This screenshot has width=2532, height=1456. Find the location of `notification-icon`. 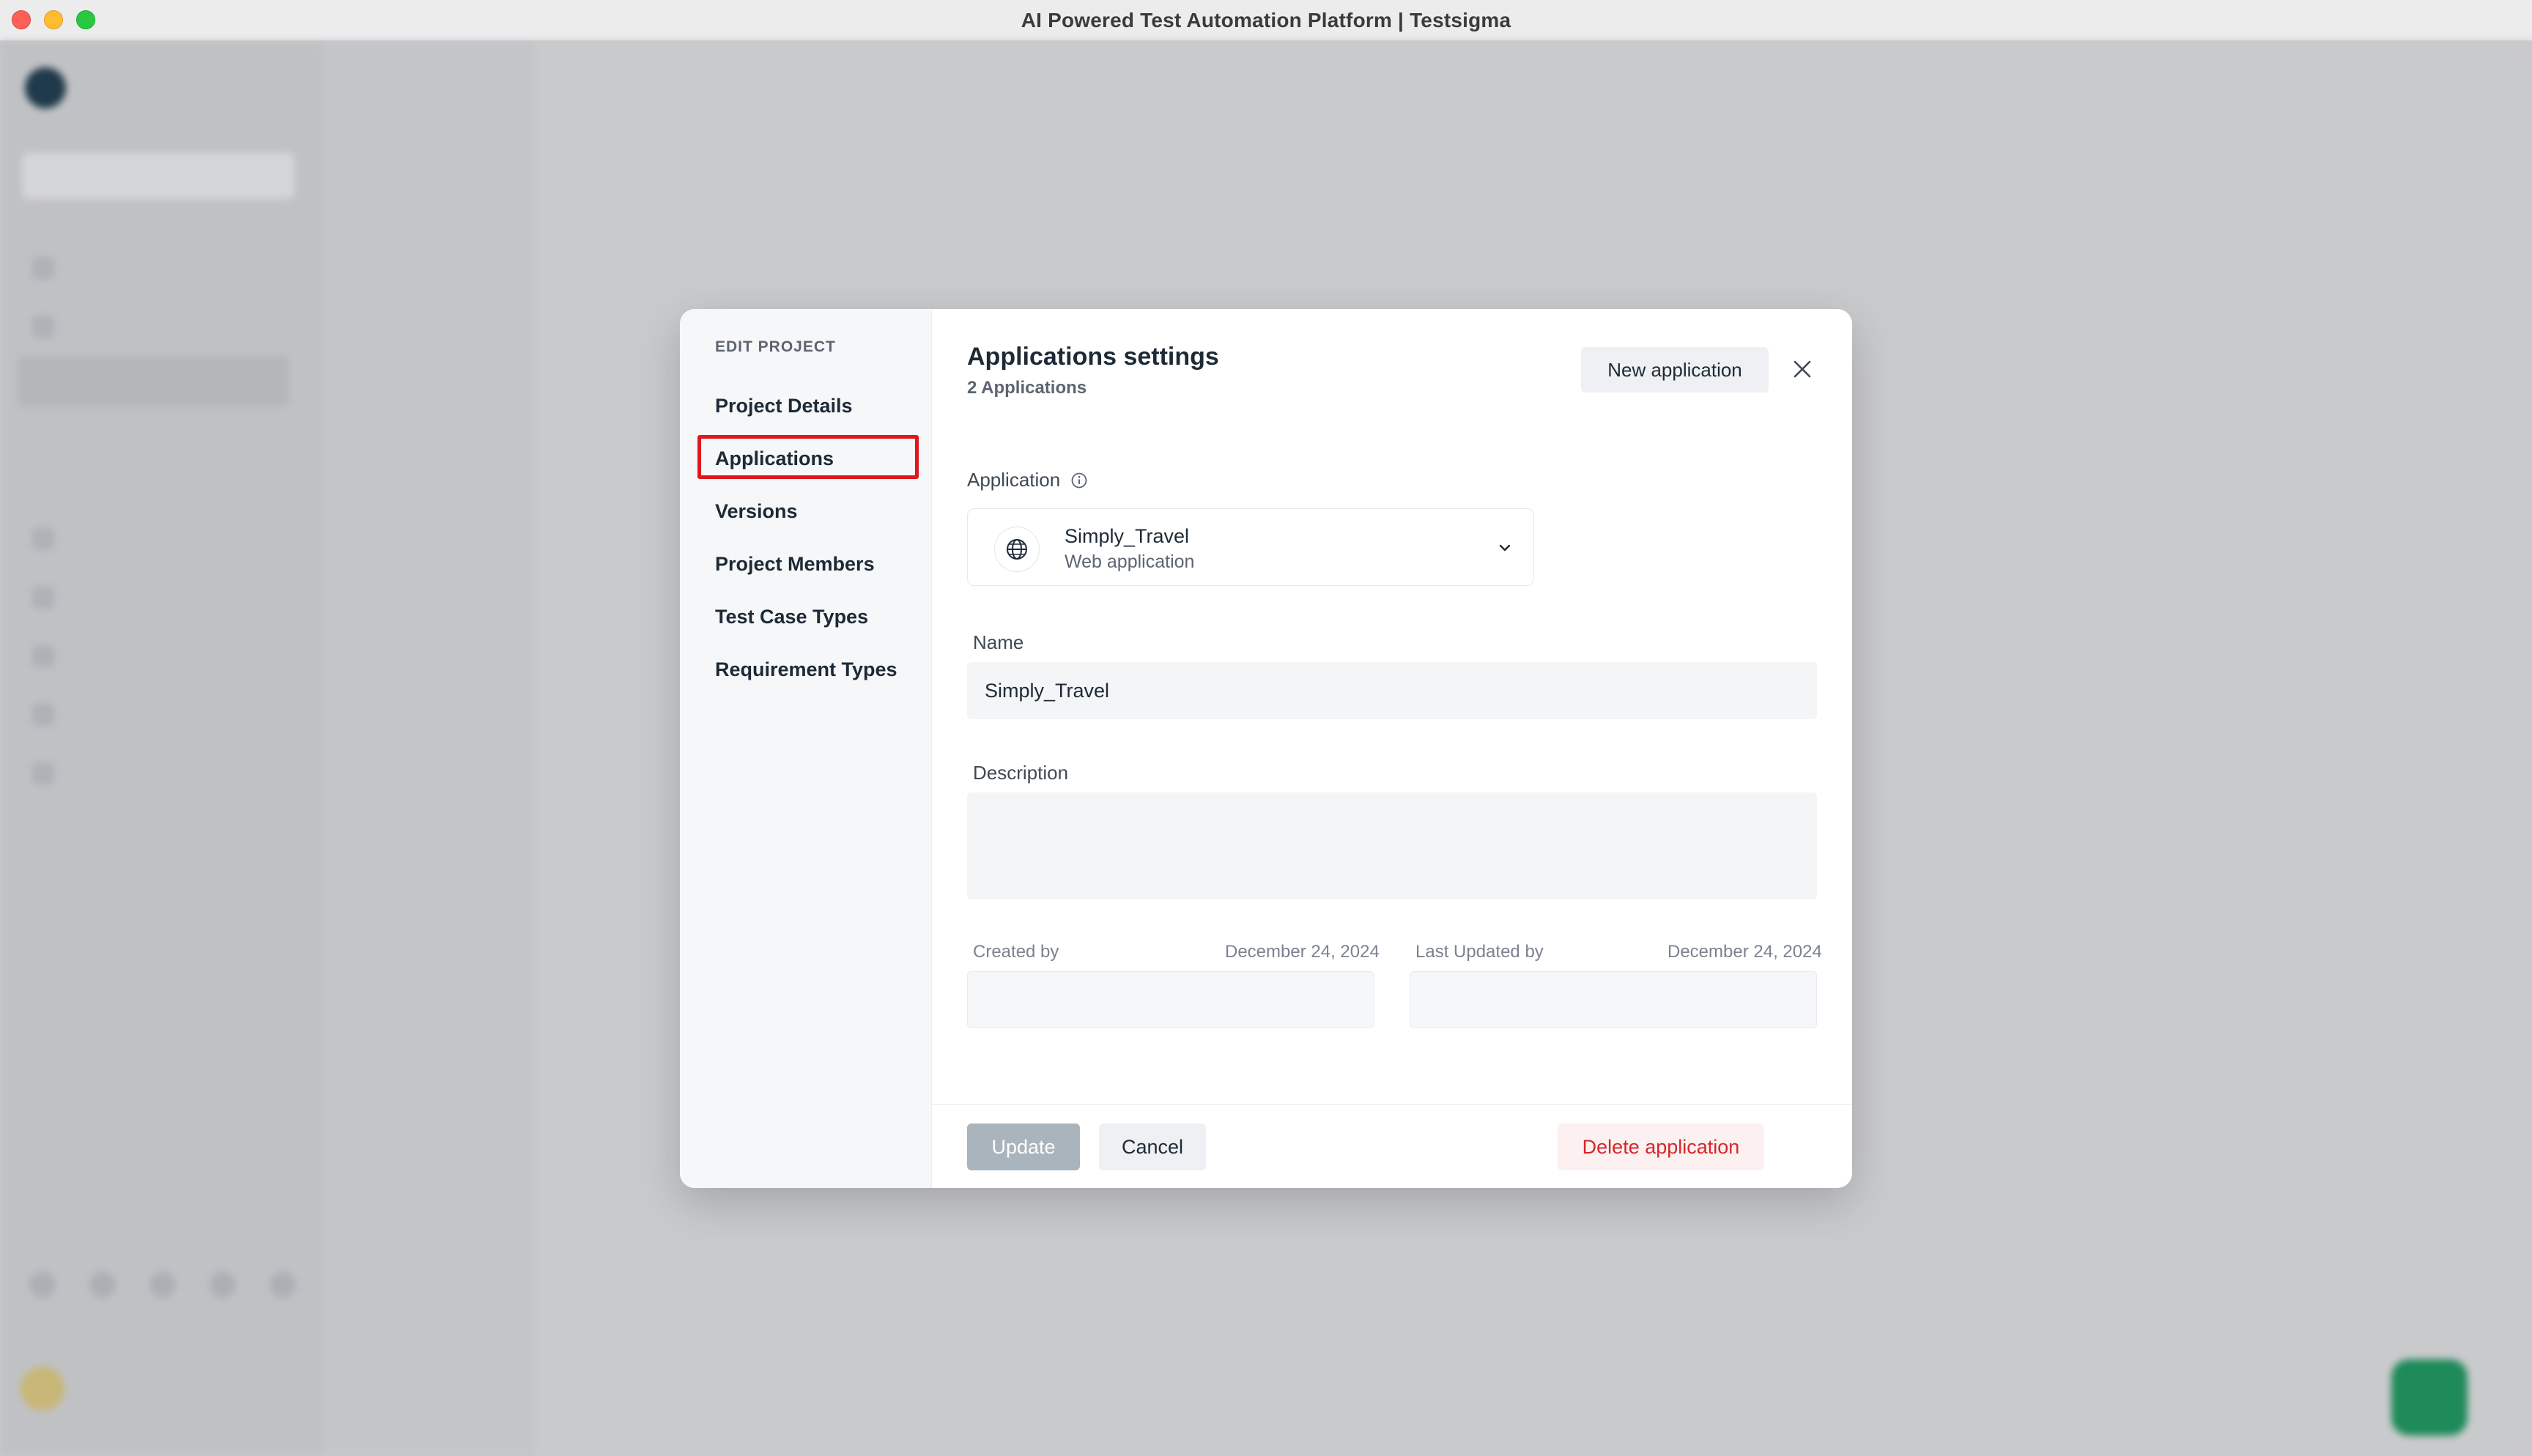

notification-icon is located at coordinates (223, 1285).